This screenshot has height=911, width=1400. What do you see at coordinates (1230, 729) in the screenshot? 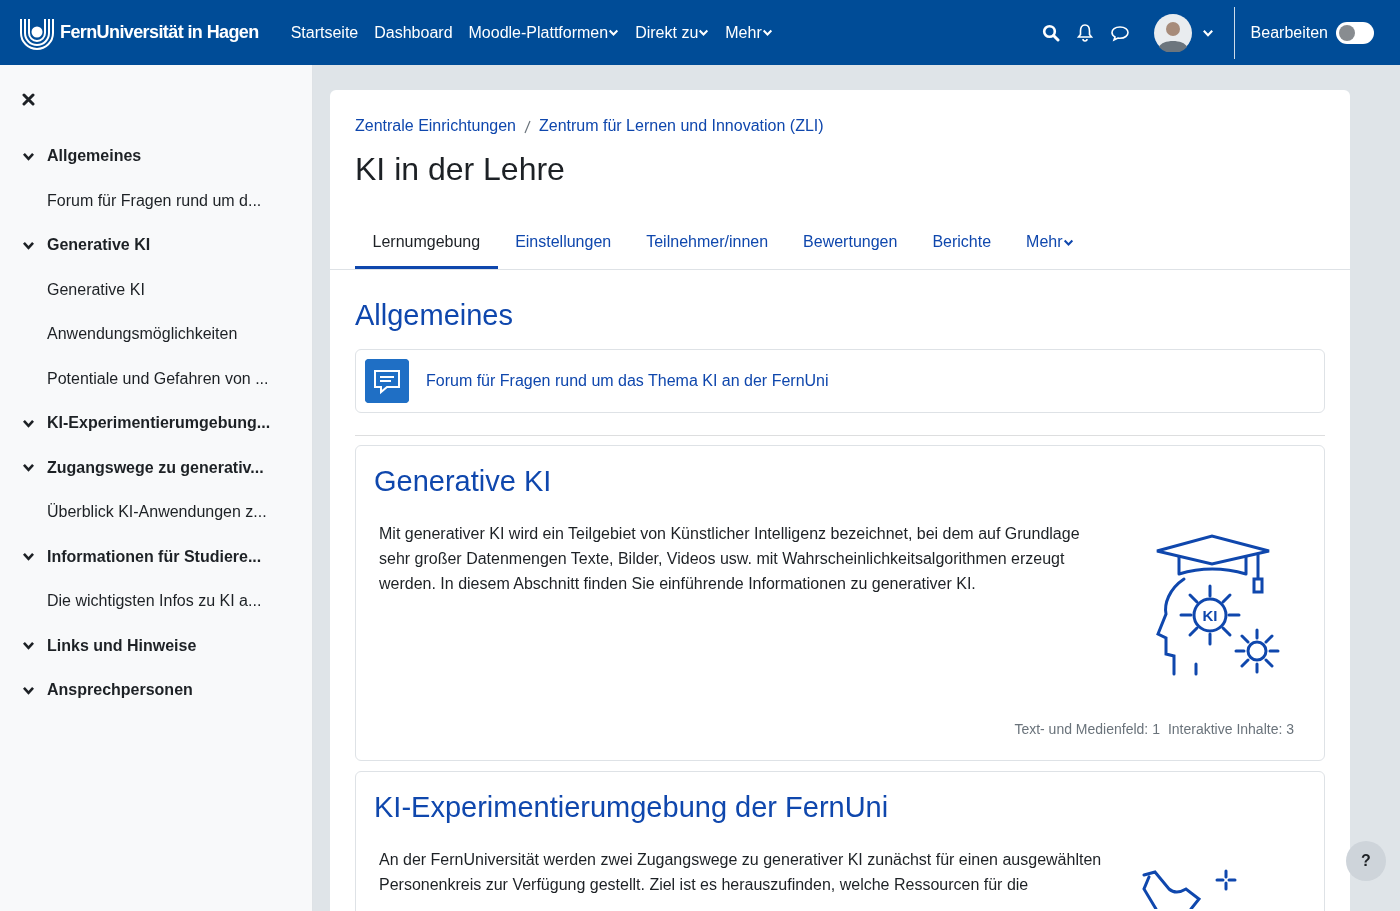
I see `activity-count: Interaktive Inhalte: 3` at bounding box center [1230, 729].